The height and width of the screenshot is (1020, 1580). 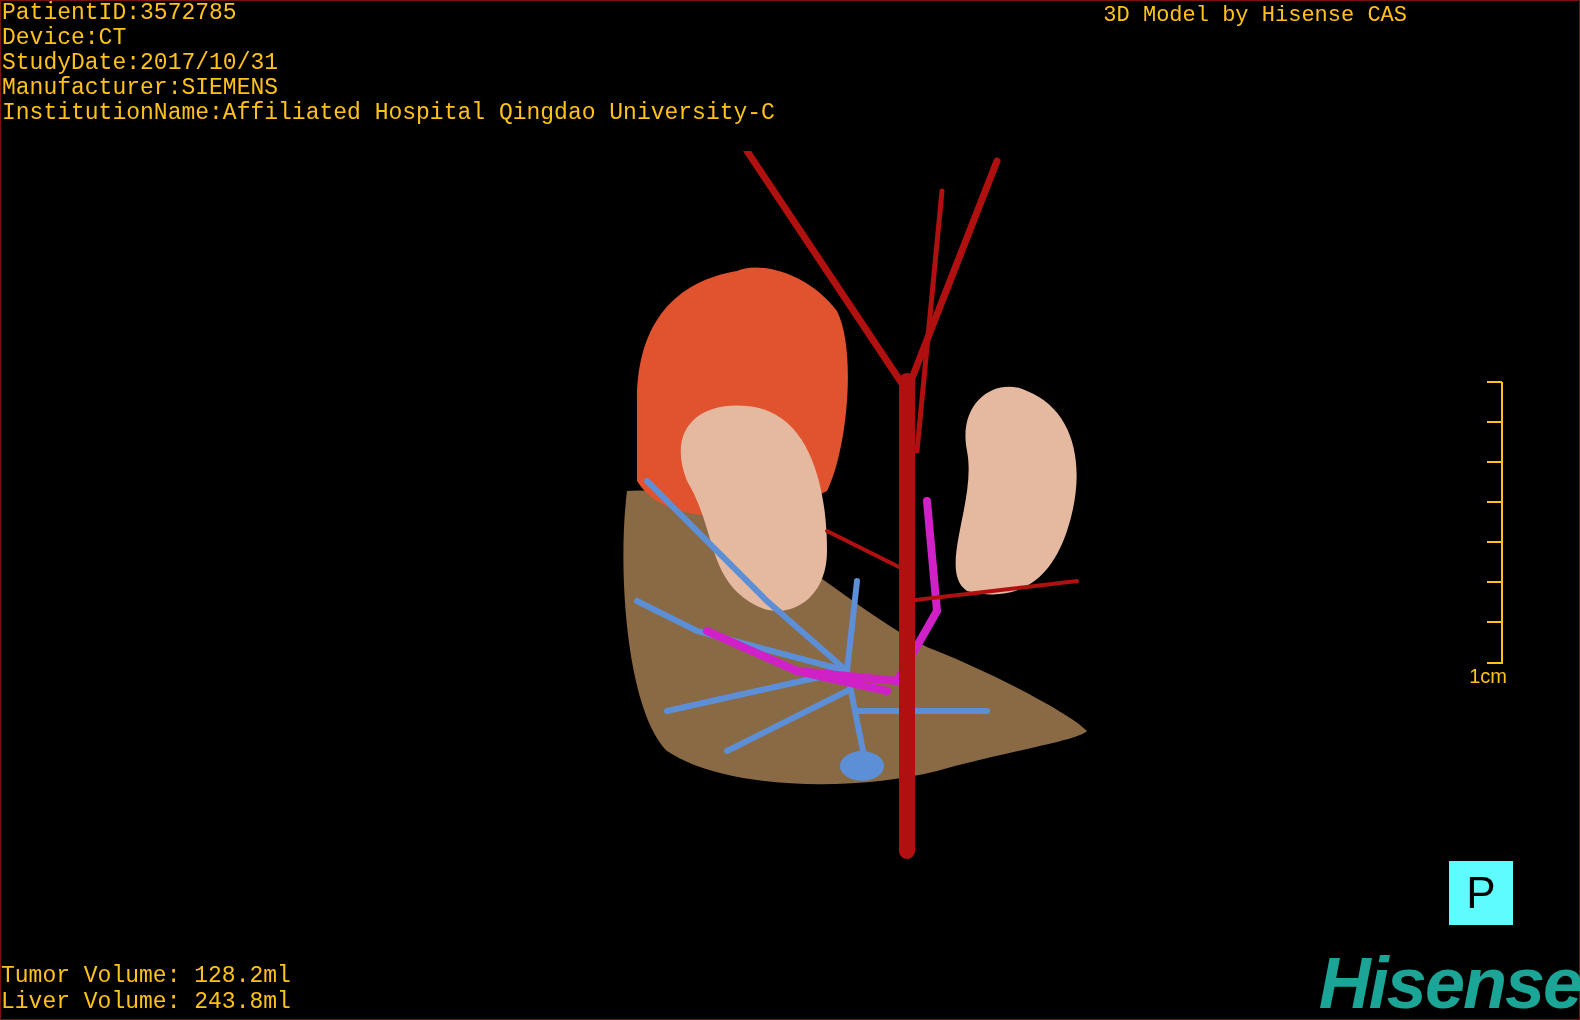 I want to click on volume-text: Liver Volume: 243.8ml, so click(x=146, y=1002).